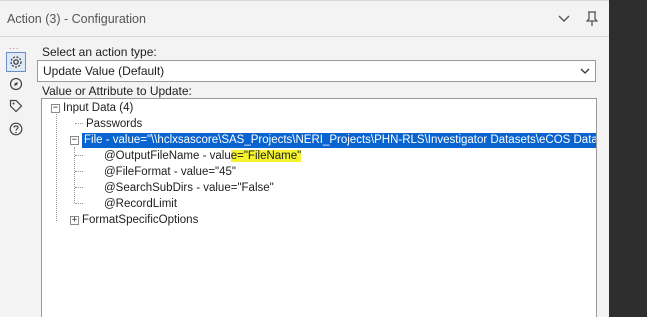 This screenshot has height=317, width=647. I want to click on gear-icon, so click(16, 62).